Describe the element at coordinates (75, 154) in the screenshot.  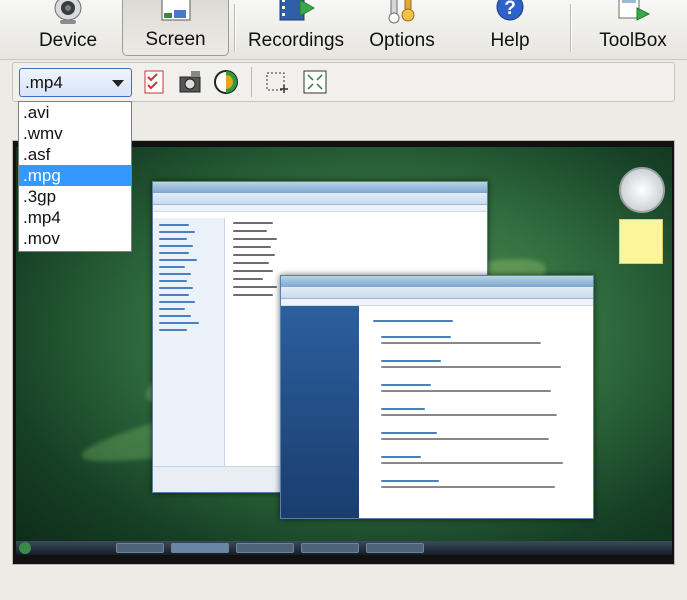
I see `format-option-asf: .asf` at that location.